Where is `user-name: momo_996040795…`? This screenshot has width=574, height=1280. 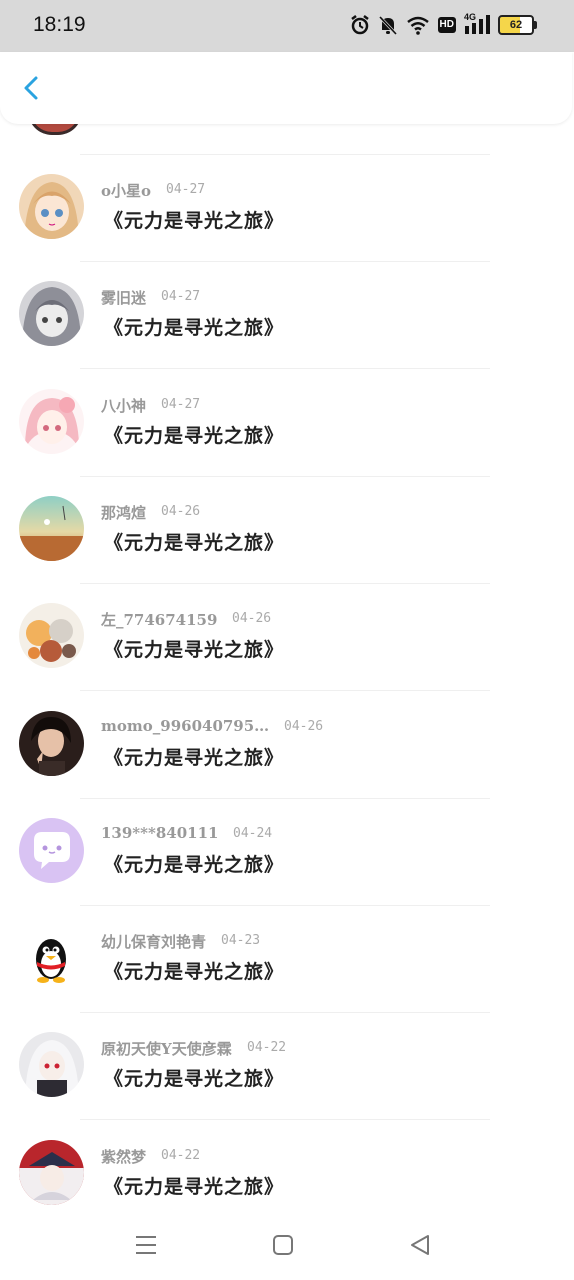
user-name: momo_996040795… is located at coordinates (185, 725).